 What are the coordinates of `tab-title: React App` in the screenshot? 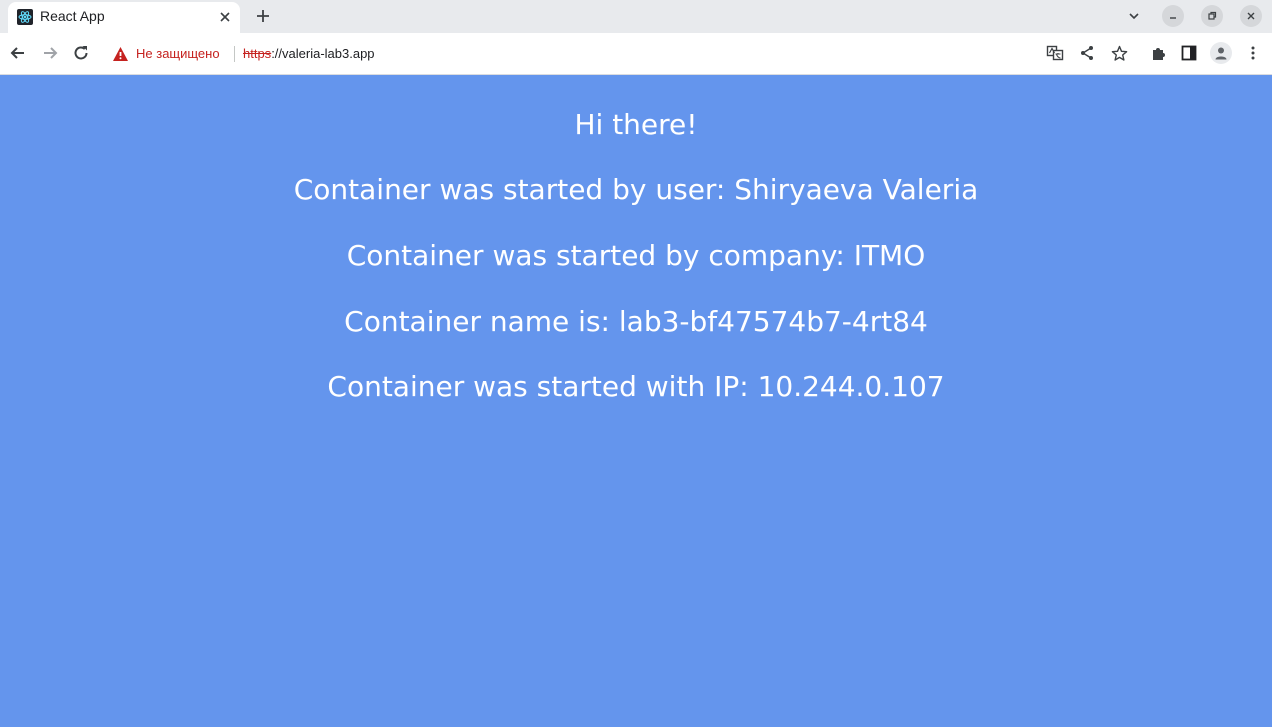 It's located at (72, 16).